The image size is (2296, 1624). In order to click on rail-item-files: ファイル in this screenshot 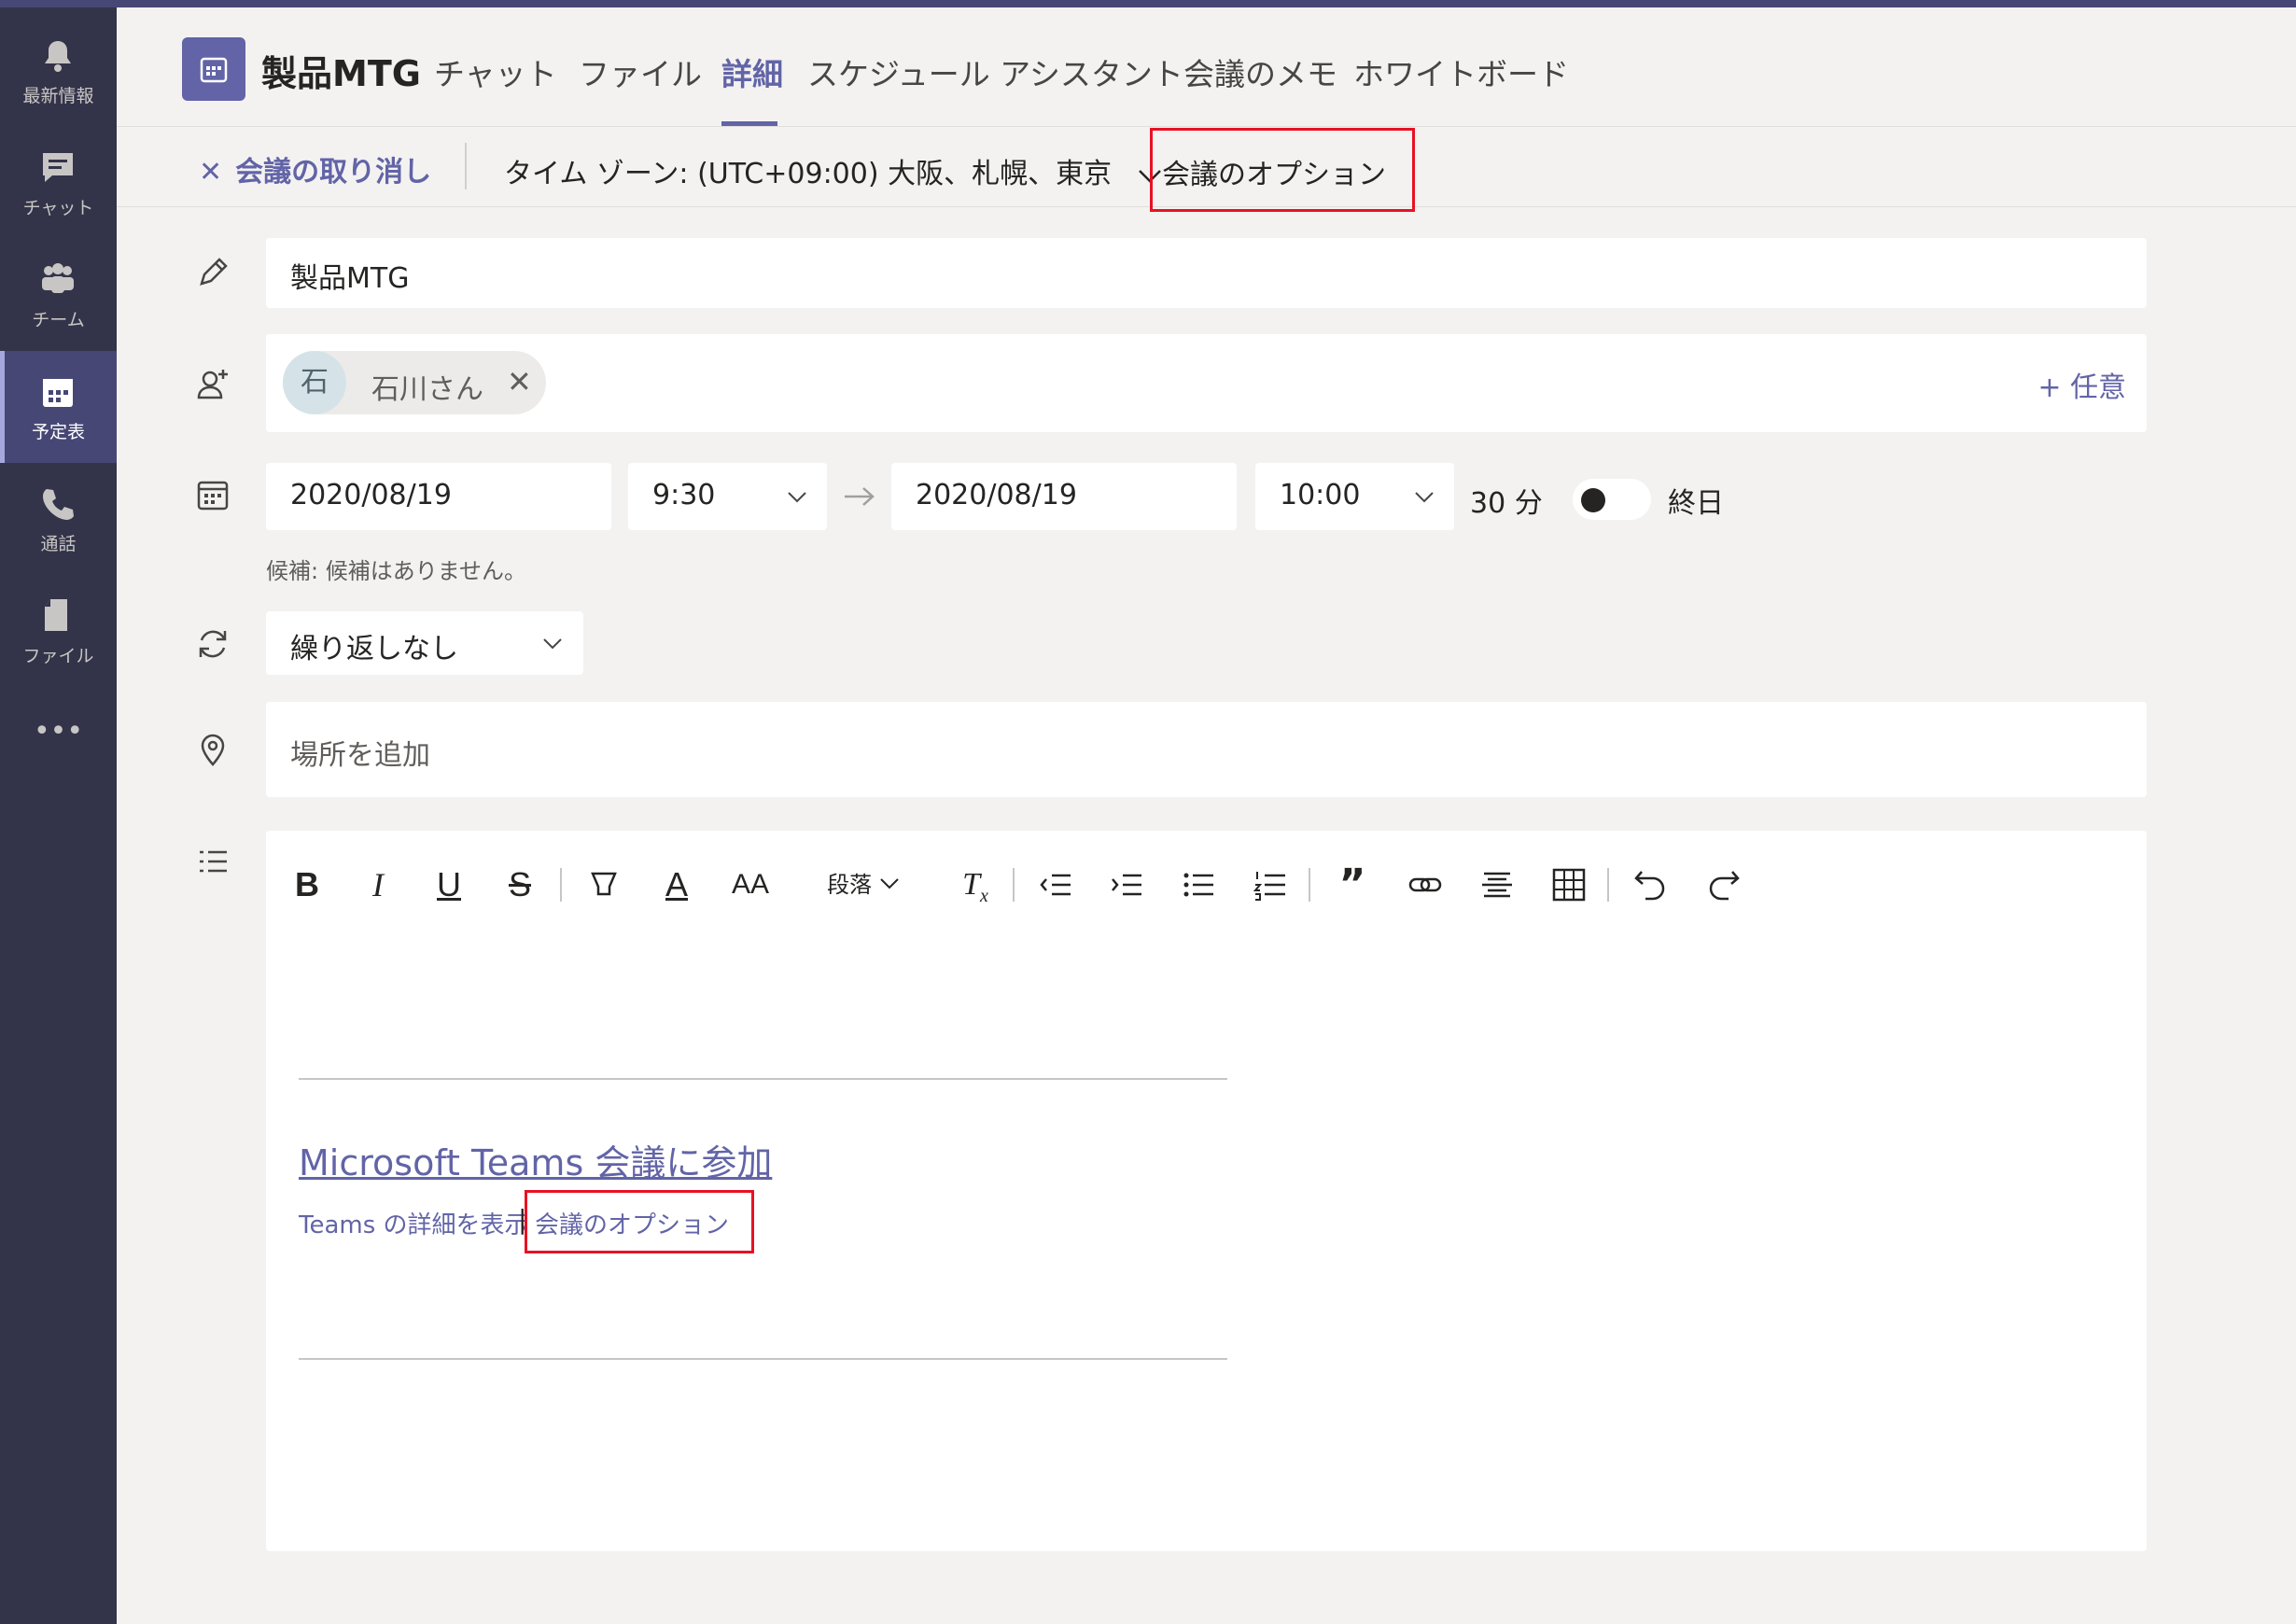, I will do `click(58, 631)`.